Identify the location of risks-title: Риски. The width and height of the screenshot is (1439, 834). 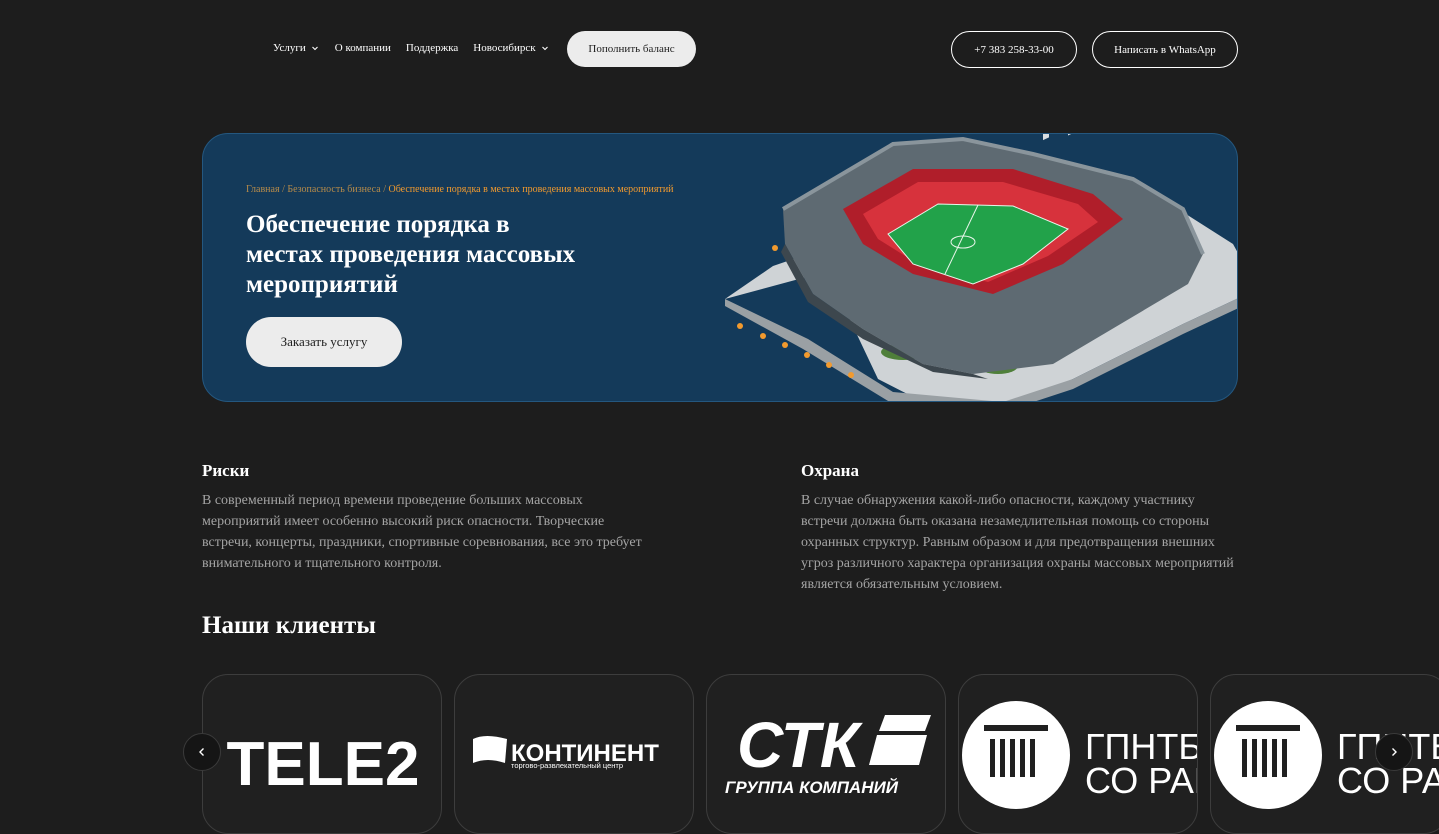
(226, 470).